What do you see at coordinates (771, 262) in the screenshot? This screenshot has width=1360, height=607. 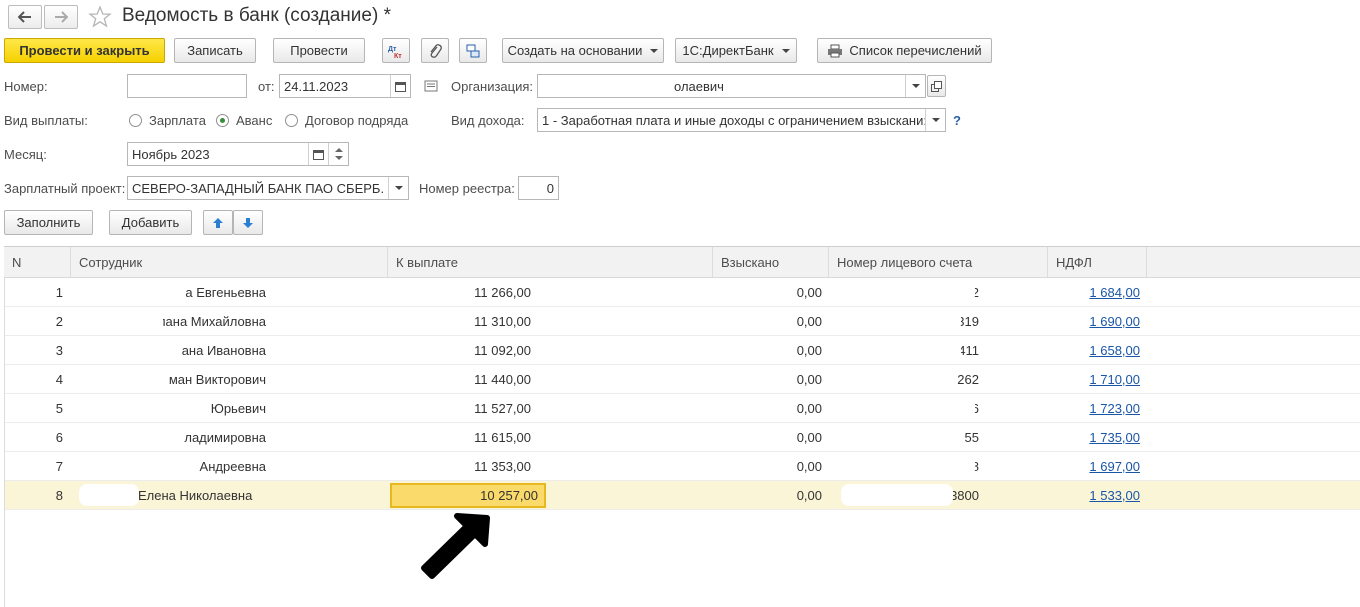 I see `column-header-withheld: Взыскано` at bounding box center [771, 262].